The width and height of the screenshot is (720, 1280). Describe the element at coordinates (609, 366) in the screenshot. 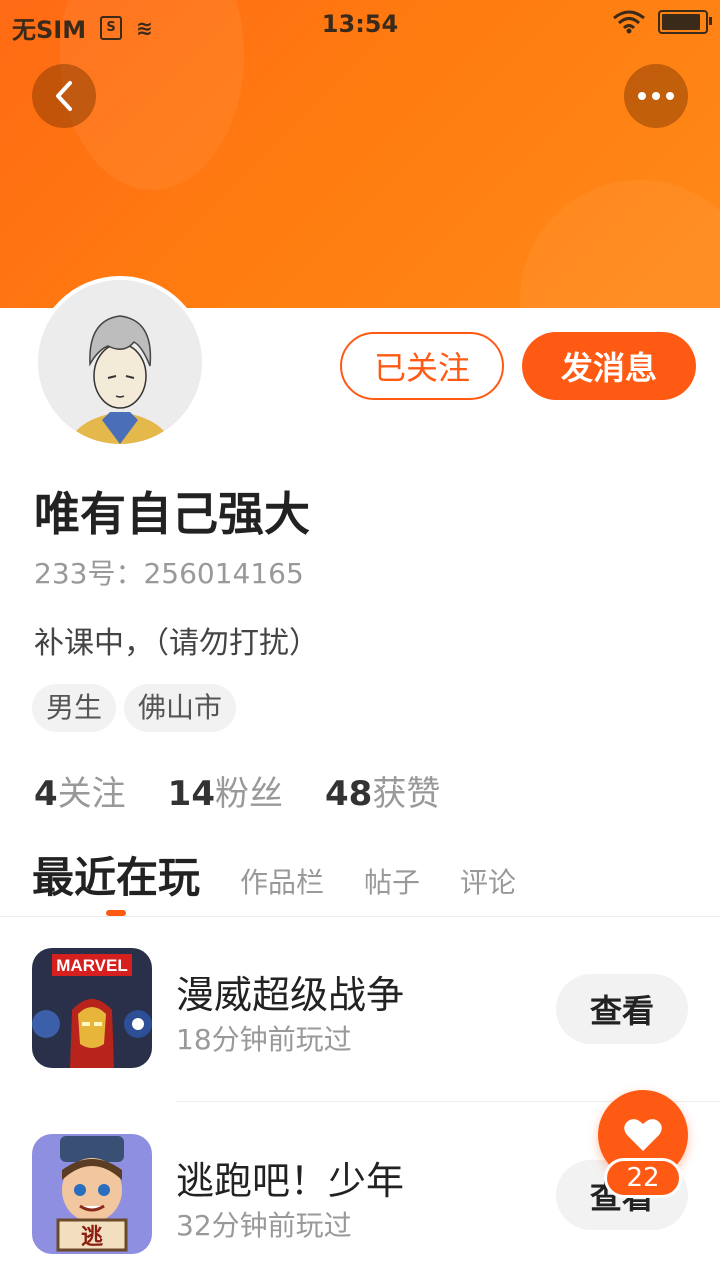

I see `send-message-button: 发消息` at that location.